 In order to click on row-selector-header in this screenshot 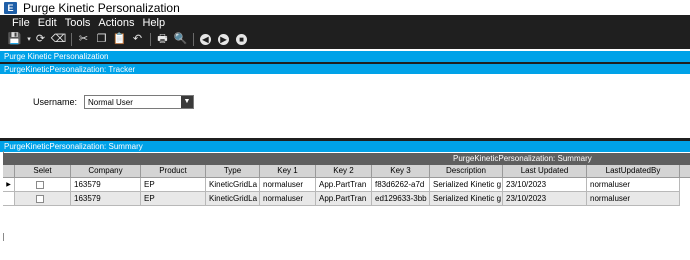, I will do `click(9, 171)`.